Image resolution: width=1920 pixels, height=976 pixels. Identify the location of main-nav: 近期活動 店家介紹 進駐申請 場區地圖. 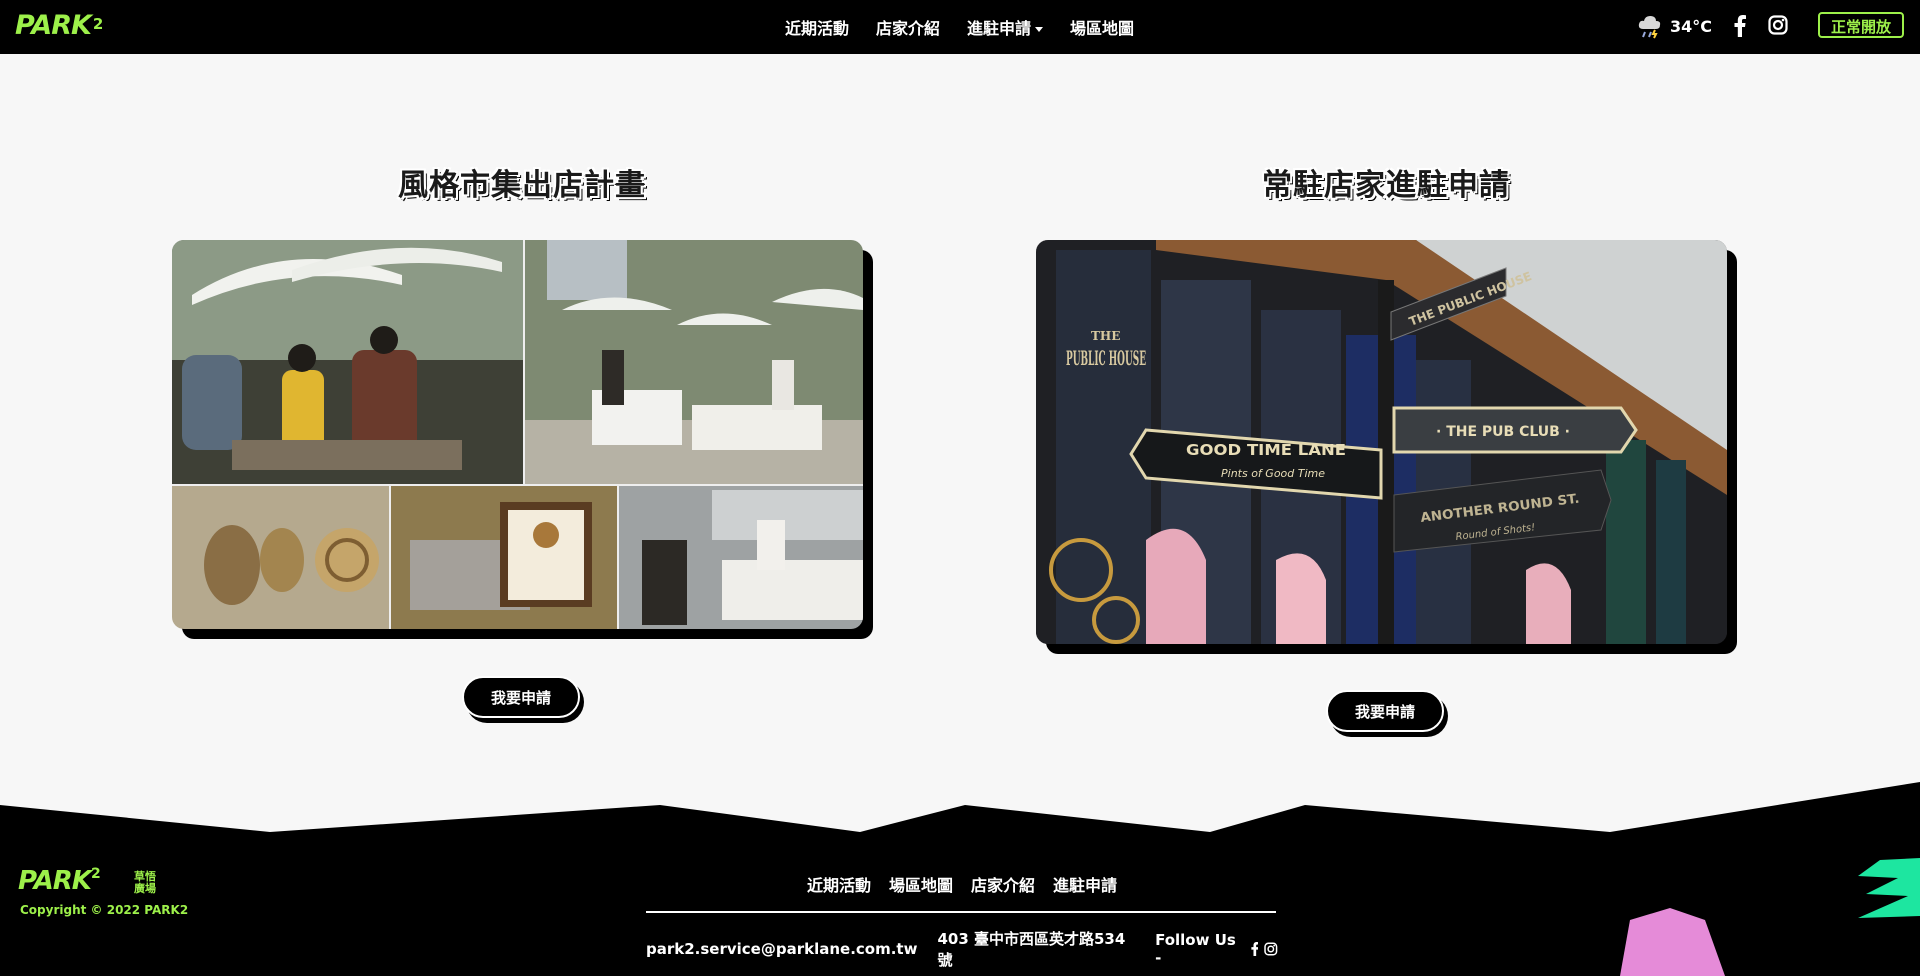
(959, 27).